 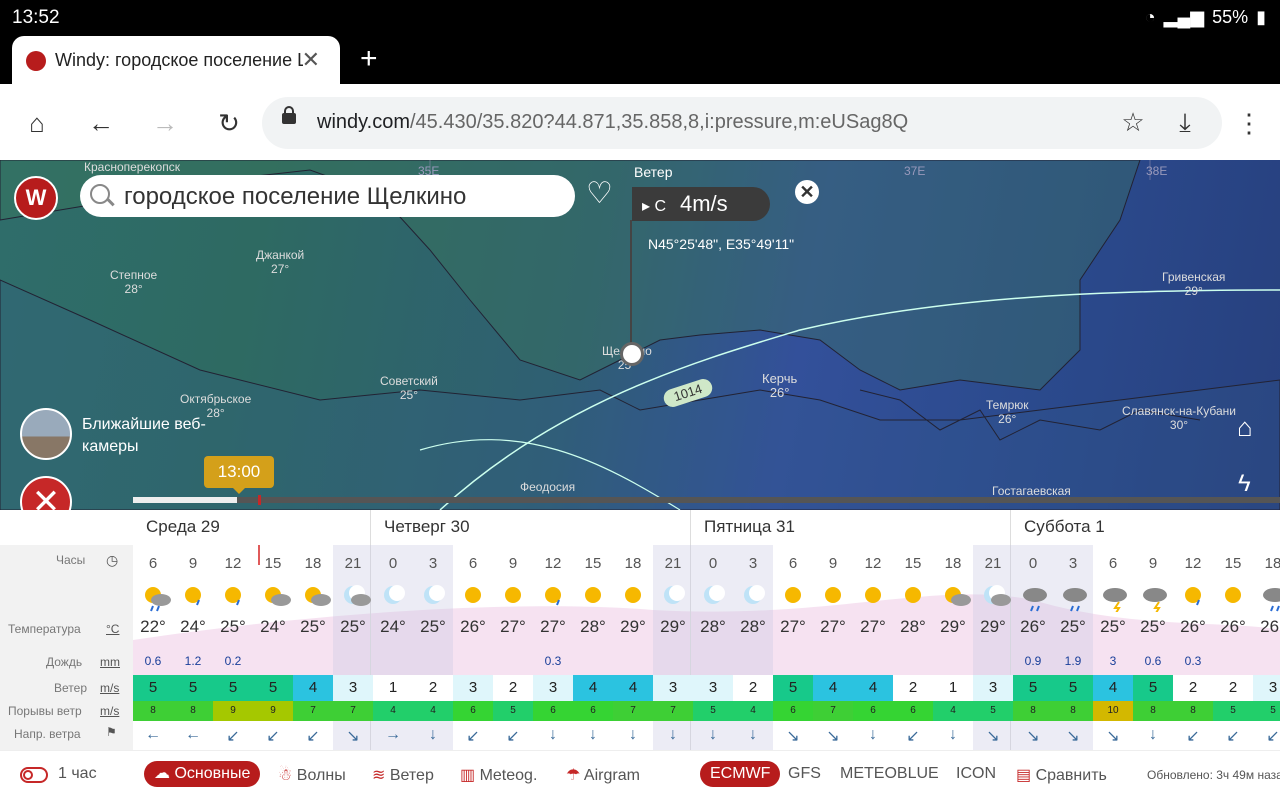 What do you see at coordinates (37, 123) in the screenshot?
I see `home-icon: ⌂` at bounding box center [37, 123].